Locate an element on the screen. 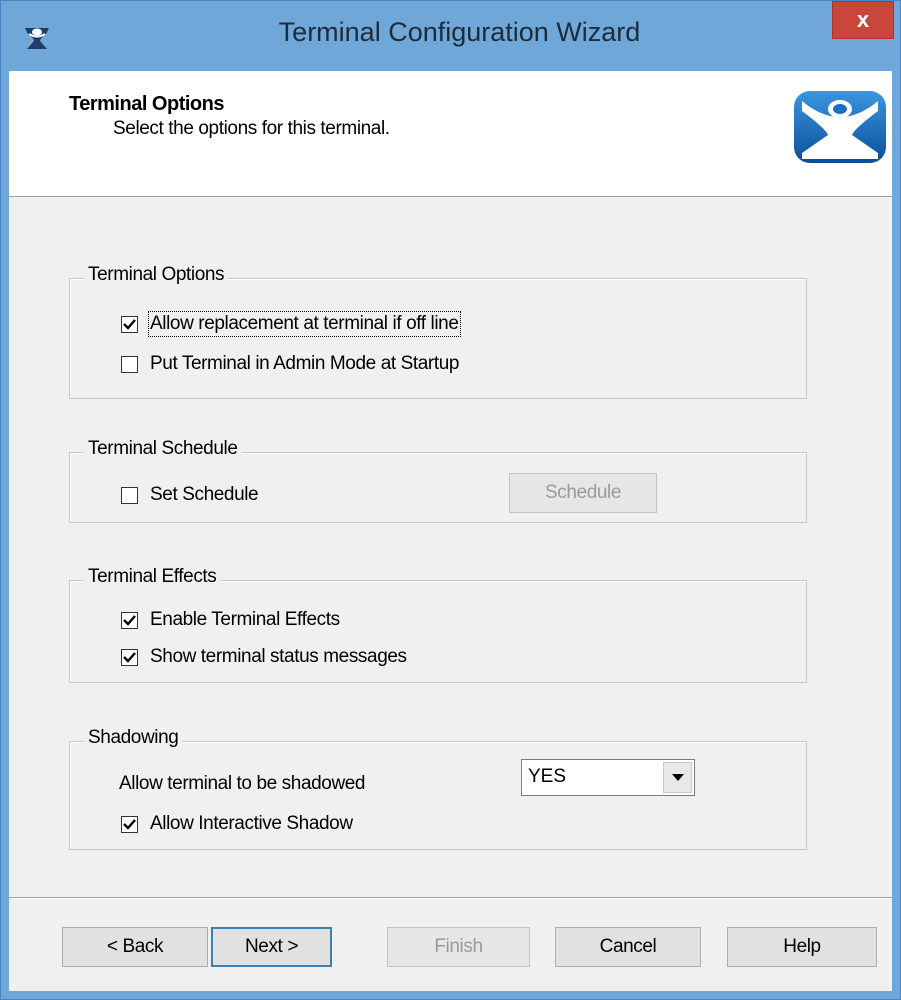 This screenshot has width=901, height=1000. schedule-button: Schedule is located at coordinates (583, 493).